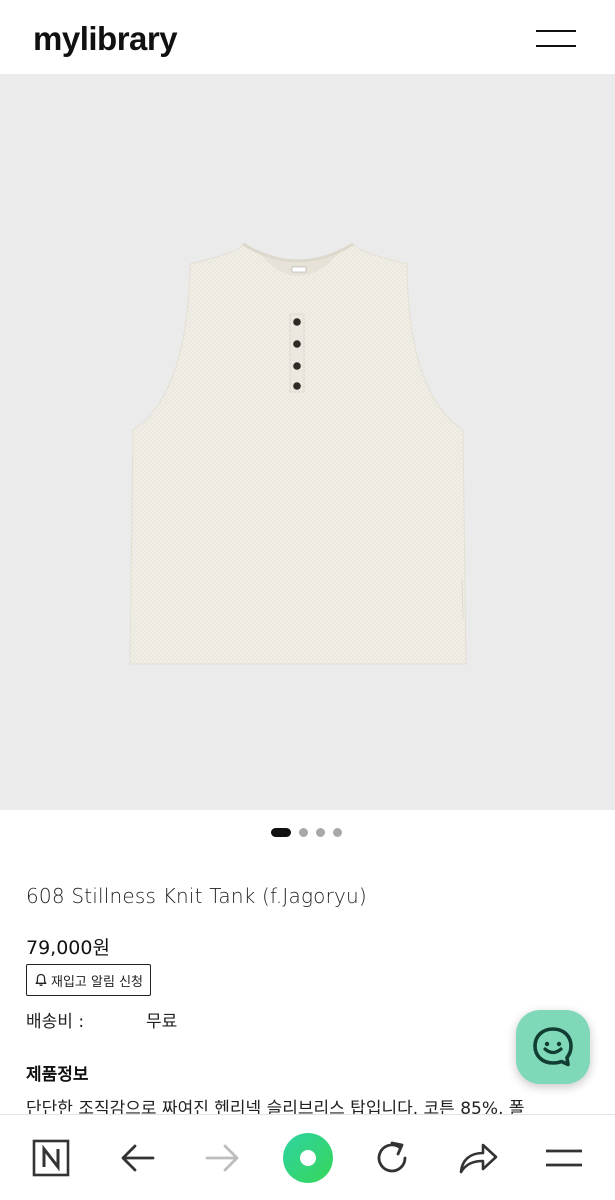  What do you see at coordinates (281, 832) in the screenshot?
I see `pagination-dot-active` at bounding box center [281, 832].